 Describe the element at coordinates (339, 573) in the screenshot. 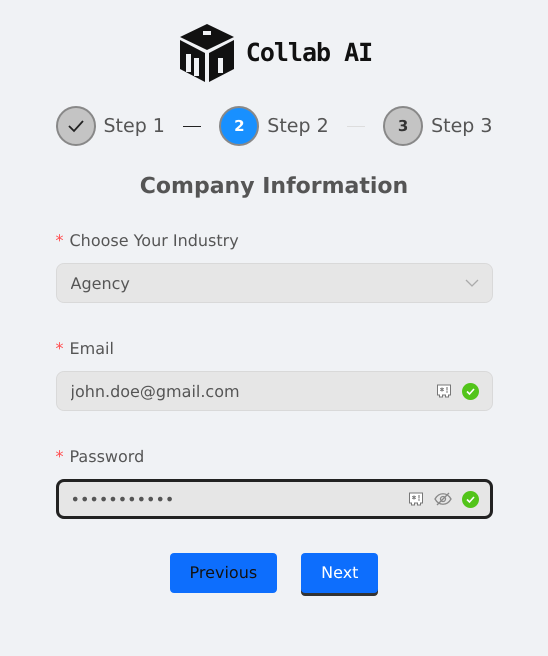

I see `next-button: Next` at that location.